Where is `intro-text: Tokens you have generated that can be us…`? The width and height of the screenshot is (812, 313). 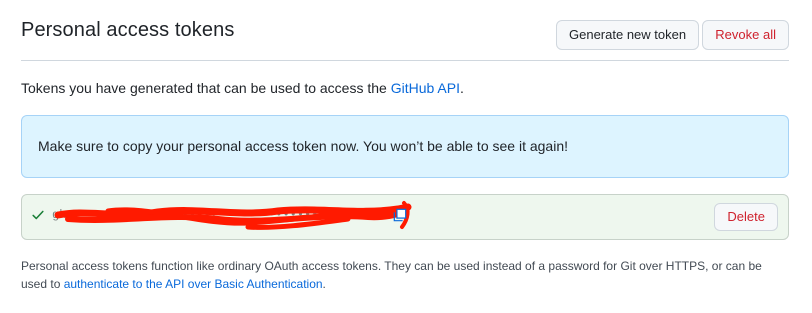 intro-text: Tokens you have generated that can be us… is located at coordinates (242, 88).